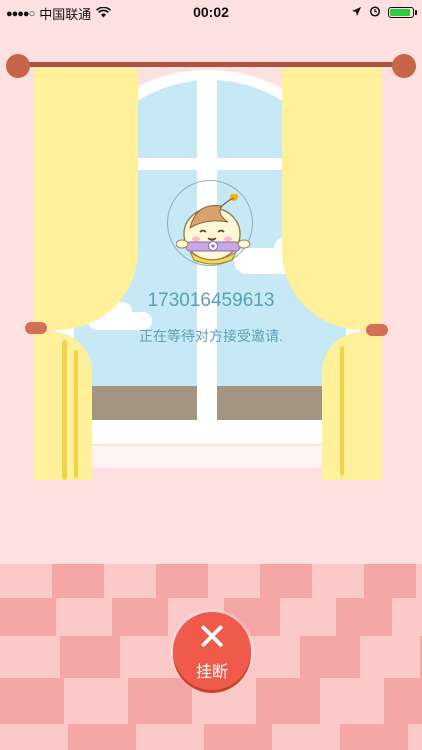  What do you see at coordinates (211, 336) in the screenshot?
I see `call-status-message: 正在等待对方接受邀请.` at bounding box center [211, 336].